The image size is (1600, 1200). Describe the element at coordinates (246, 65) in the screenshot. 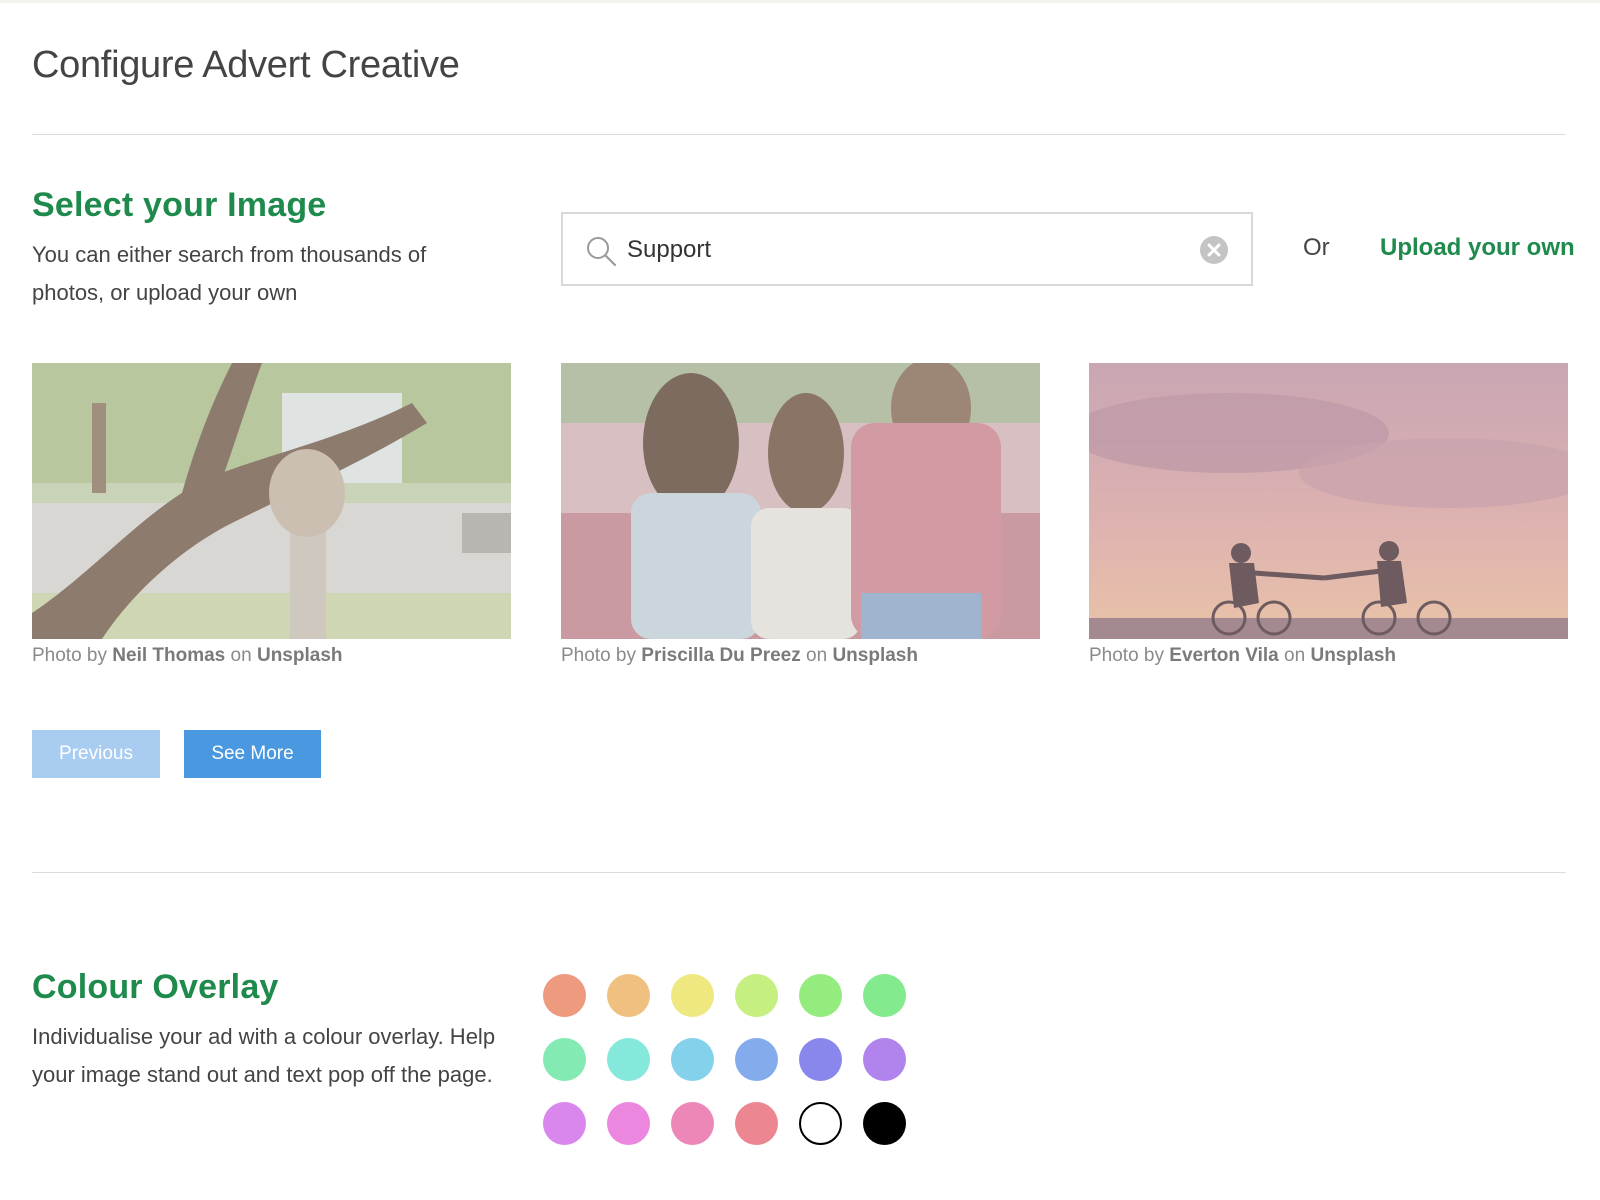

I see `page-title: Configure Advert Creative` at that location.